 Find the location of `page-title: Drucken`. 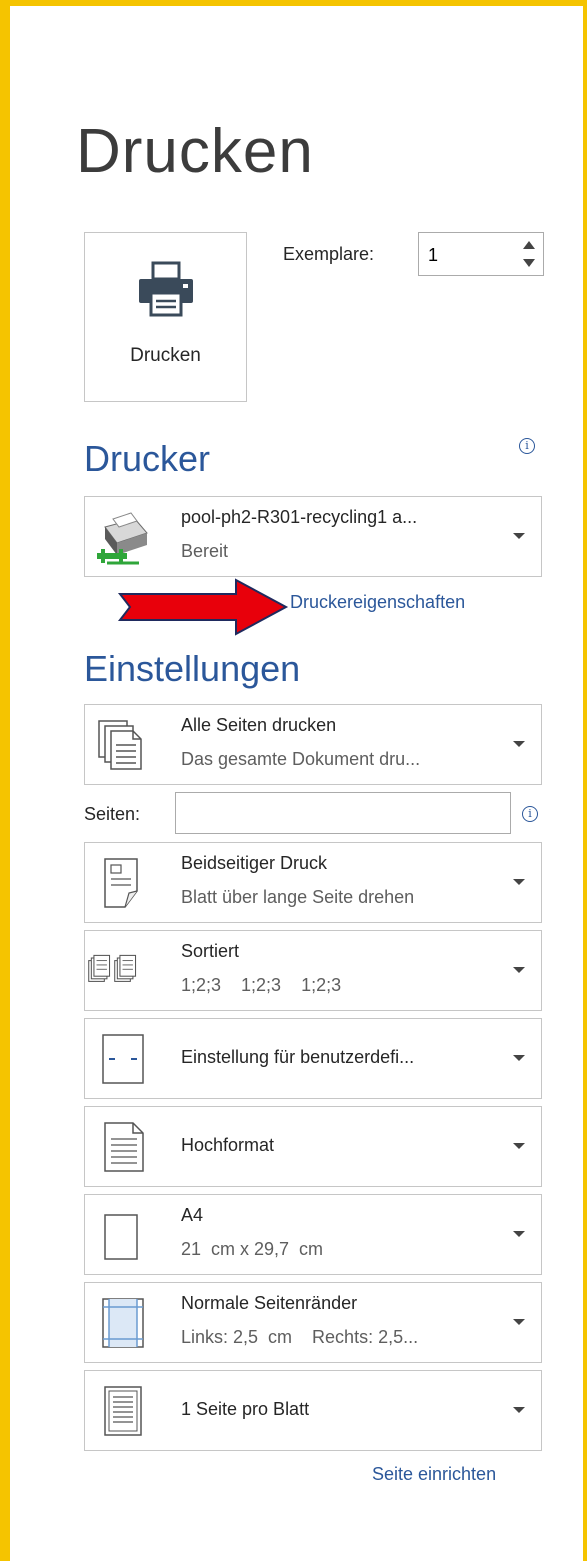

page-title: Drucken is located at coordinates (195, 151).